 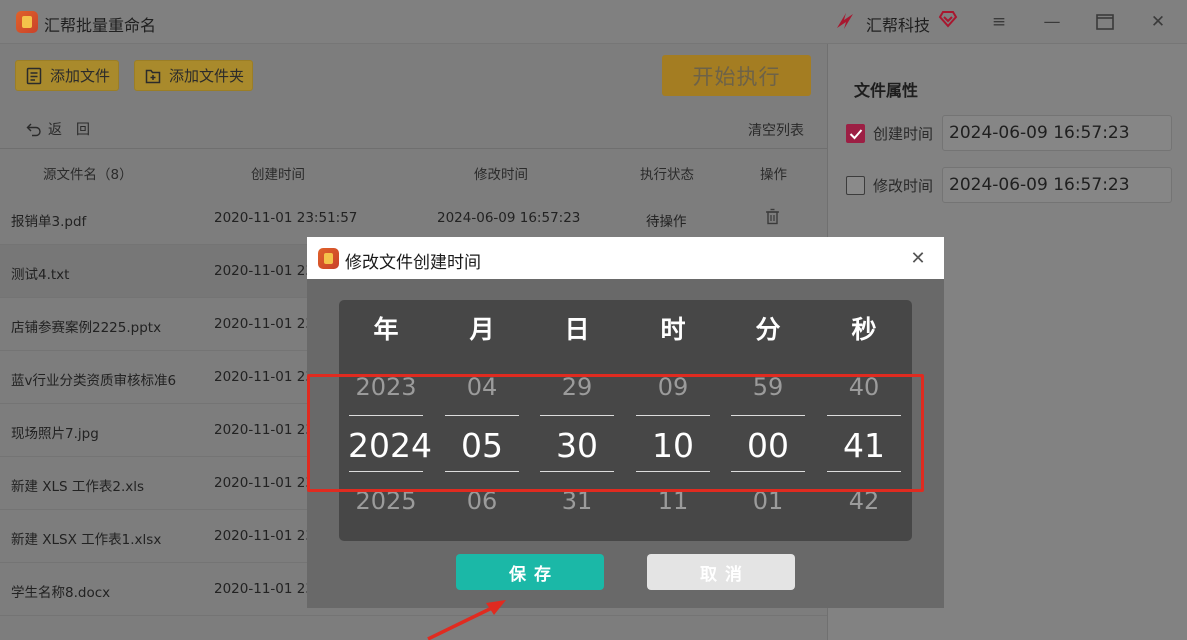 I want to click on back-label: 返 回, so click(x=69, y=130).